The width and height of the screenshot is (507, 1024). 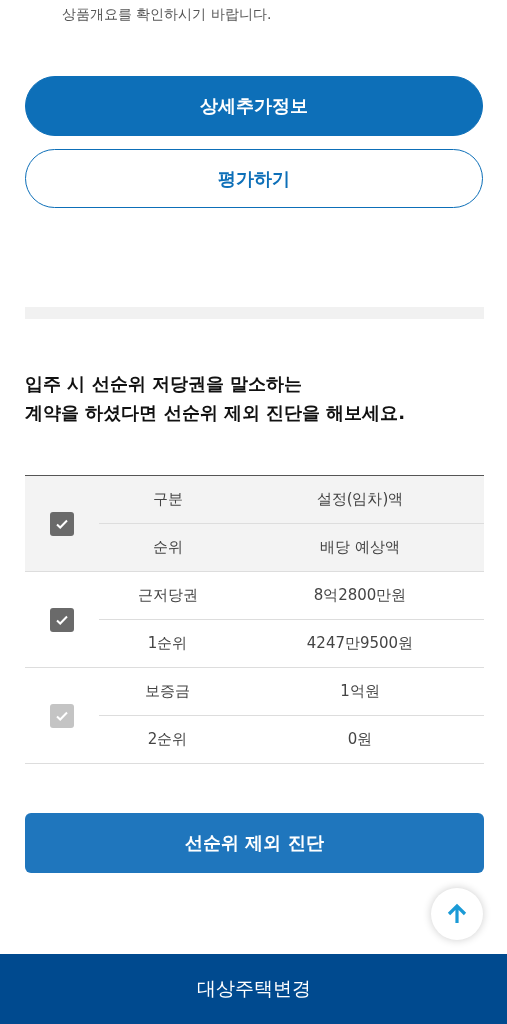 I want to click on column-header: 순위, so click(x=167, y=547).